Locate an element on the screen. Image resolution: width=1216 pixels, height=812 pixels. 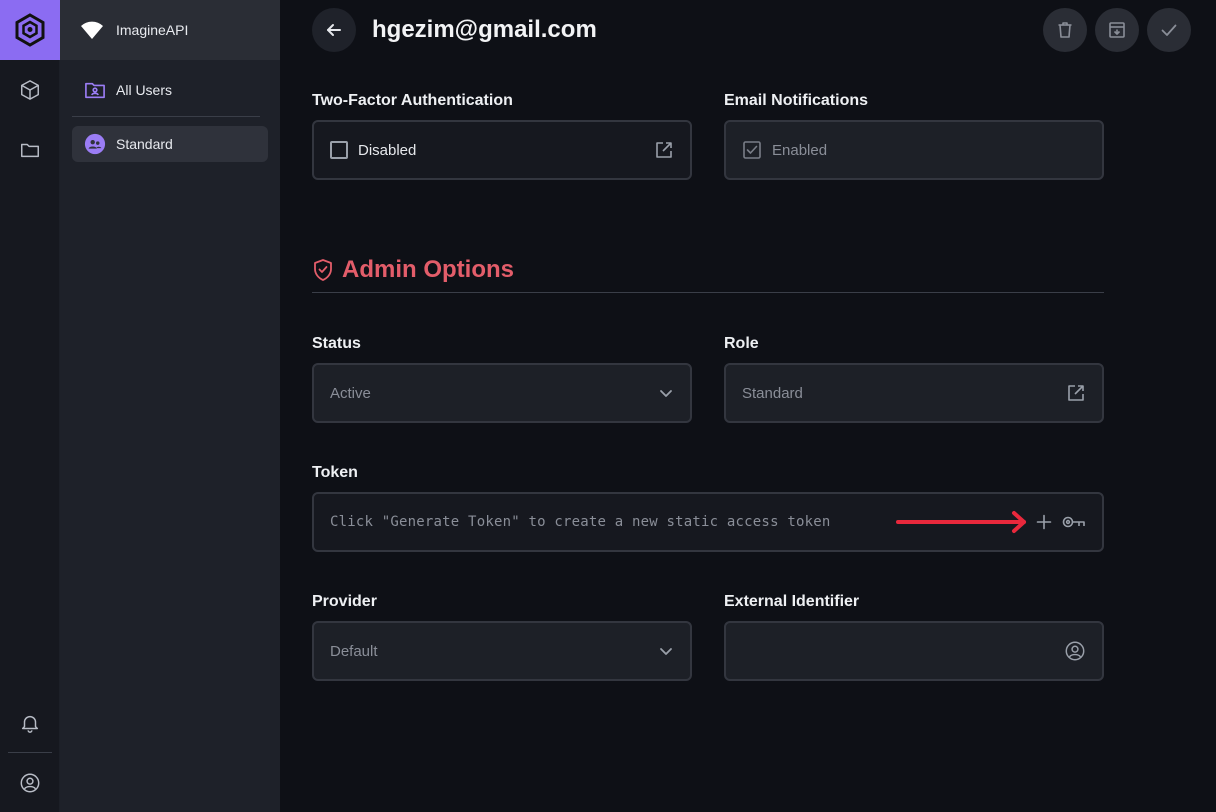
back-button is located at coordinates (334, 30).